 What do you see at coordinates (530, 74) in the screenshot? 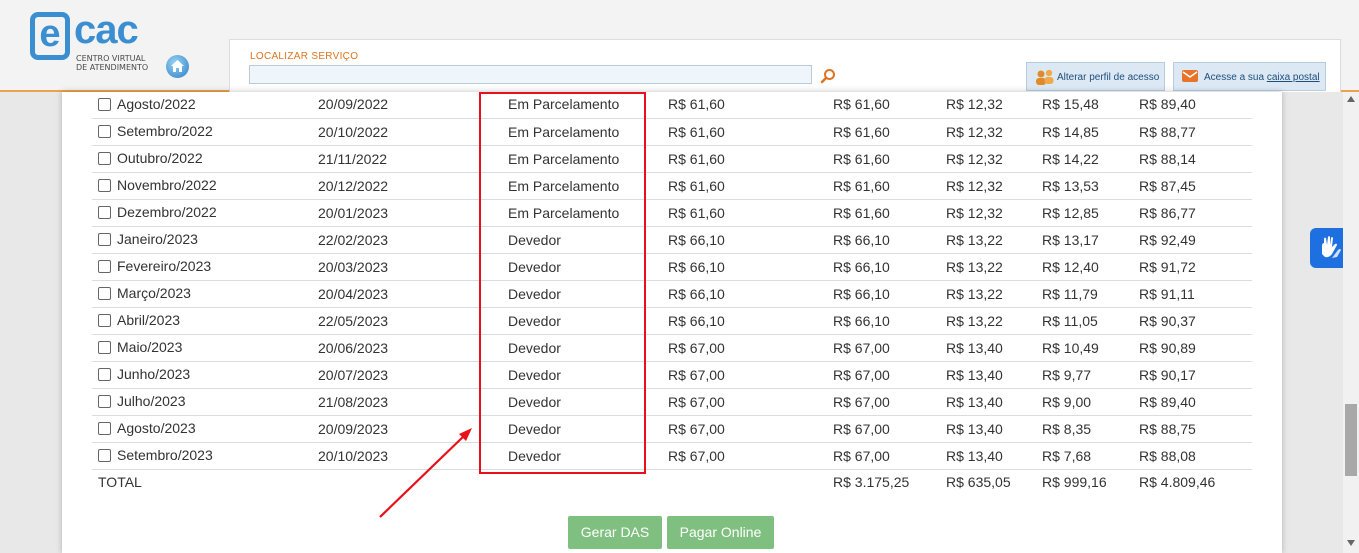
I see `search-input` at bounding box center [530, 74].